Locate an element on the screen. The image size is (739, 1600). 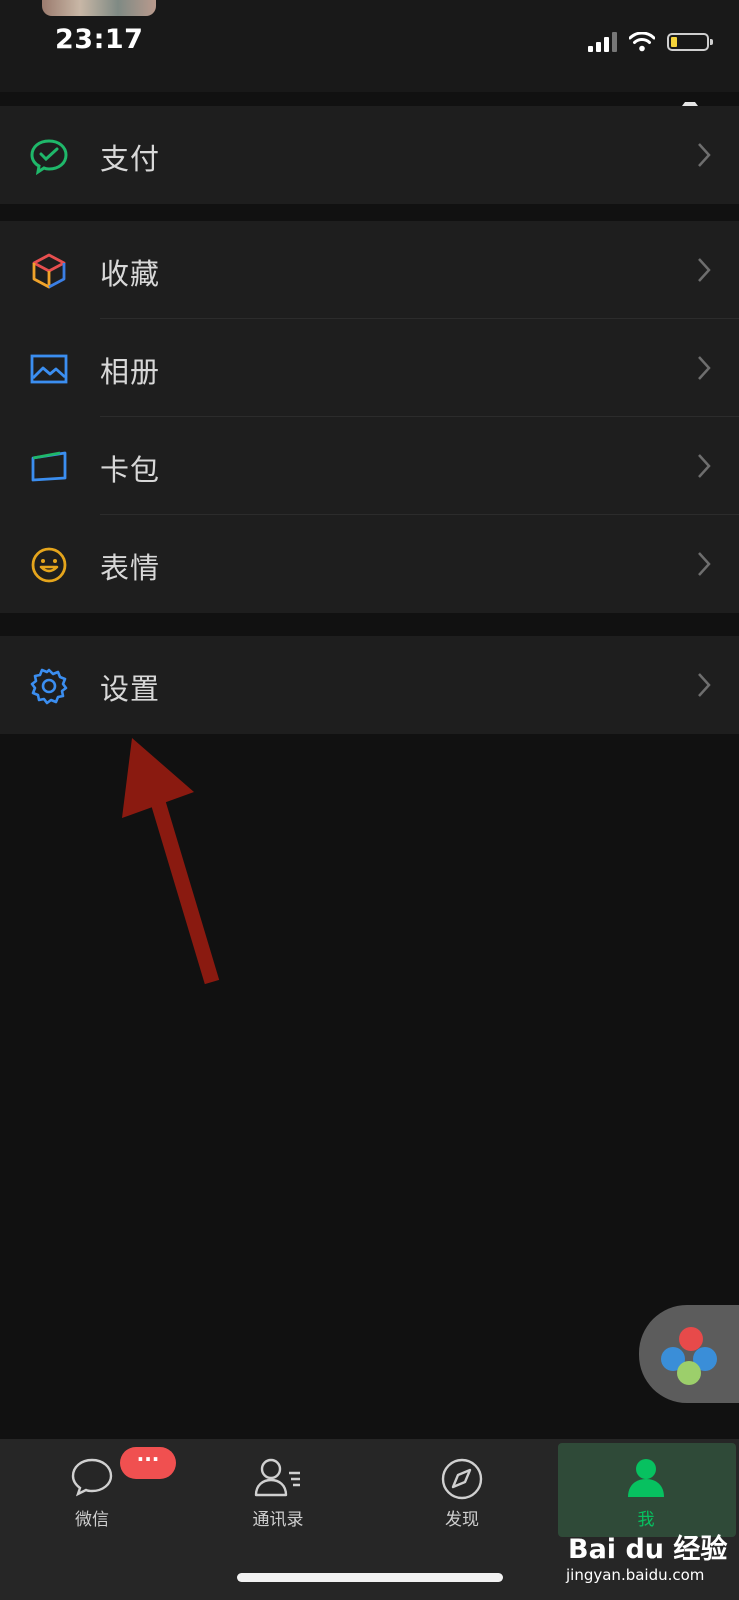
home-indicator is located at coordinates (370, 1577).